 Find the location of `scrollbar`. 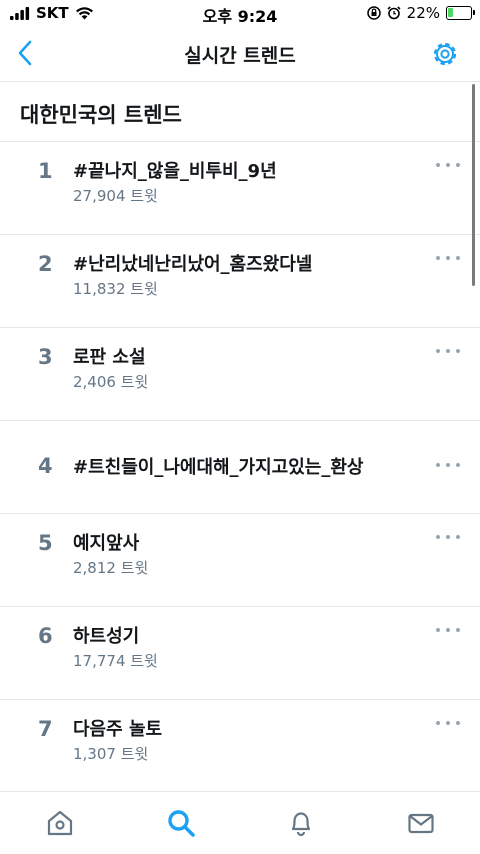

scrollbar is located at coordinates (473, 185).